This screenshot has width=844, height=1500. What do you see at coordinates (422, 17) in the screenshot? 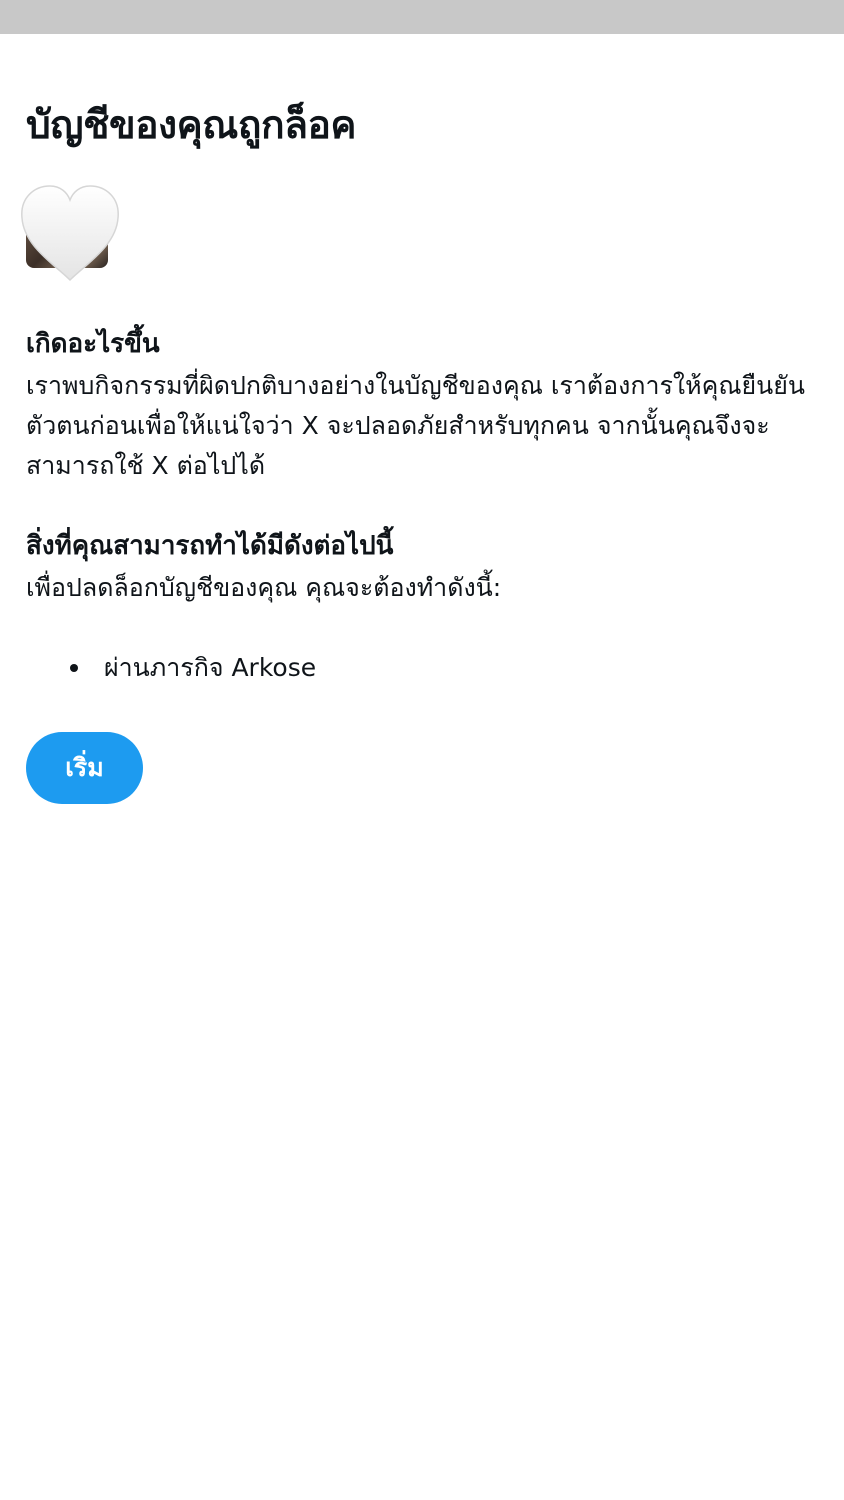
I see `status-bar` at bounding box center [422, 17].